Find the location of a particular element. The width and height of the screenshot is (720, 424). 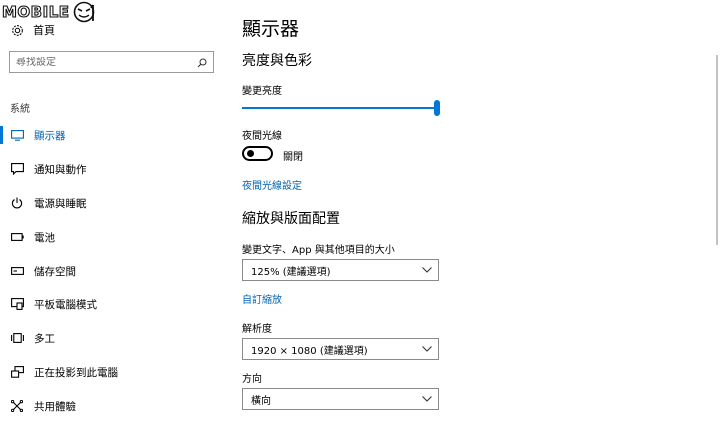

night-light-settings-link: 夜間光線設定 is located at coordinates (272, 184).